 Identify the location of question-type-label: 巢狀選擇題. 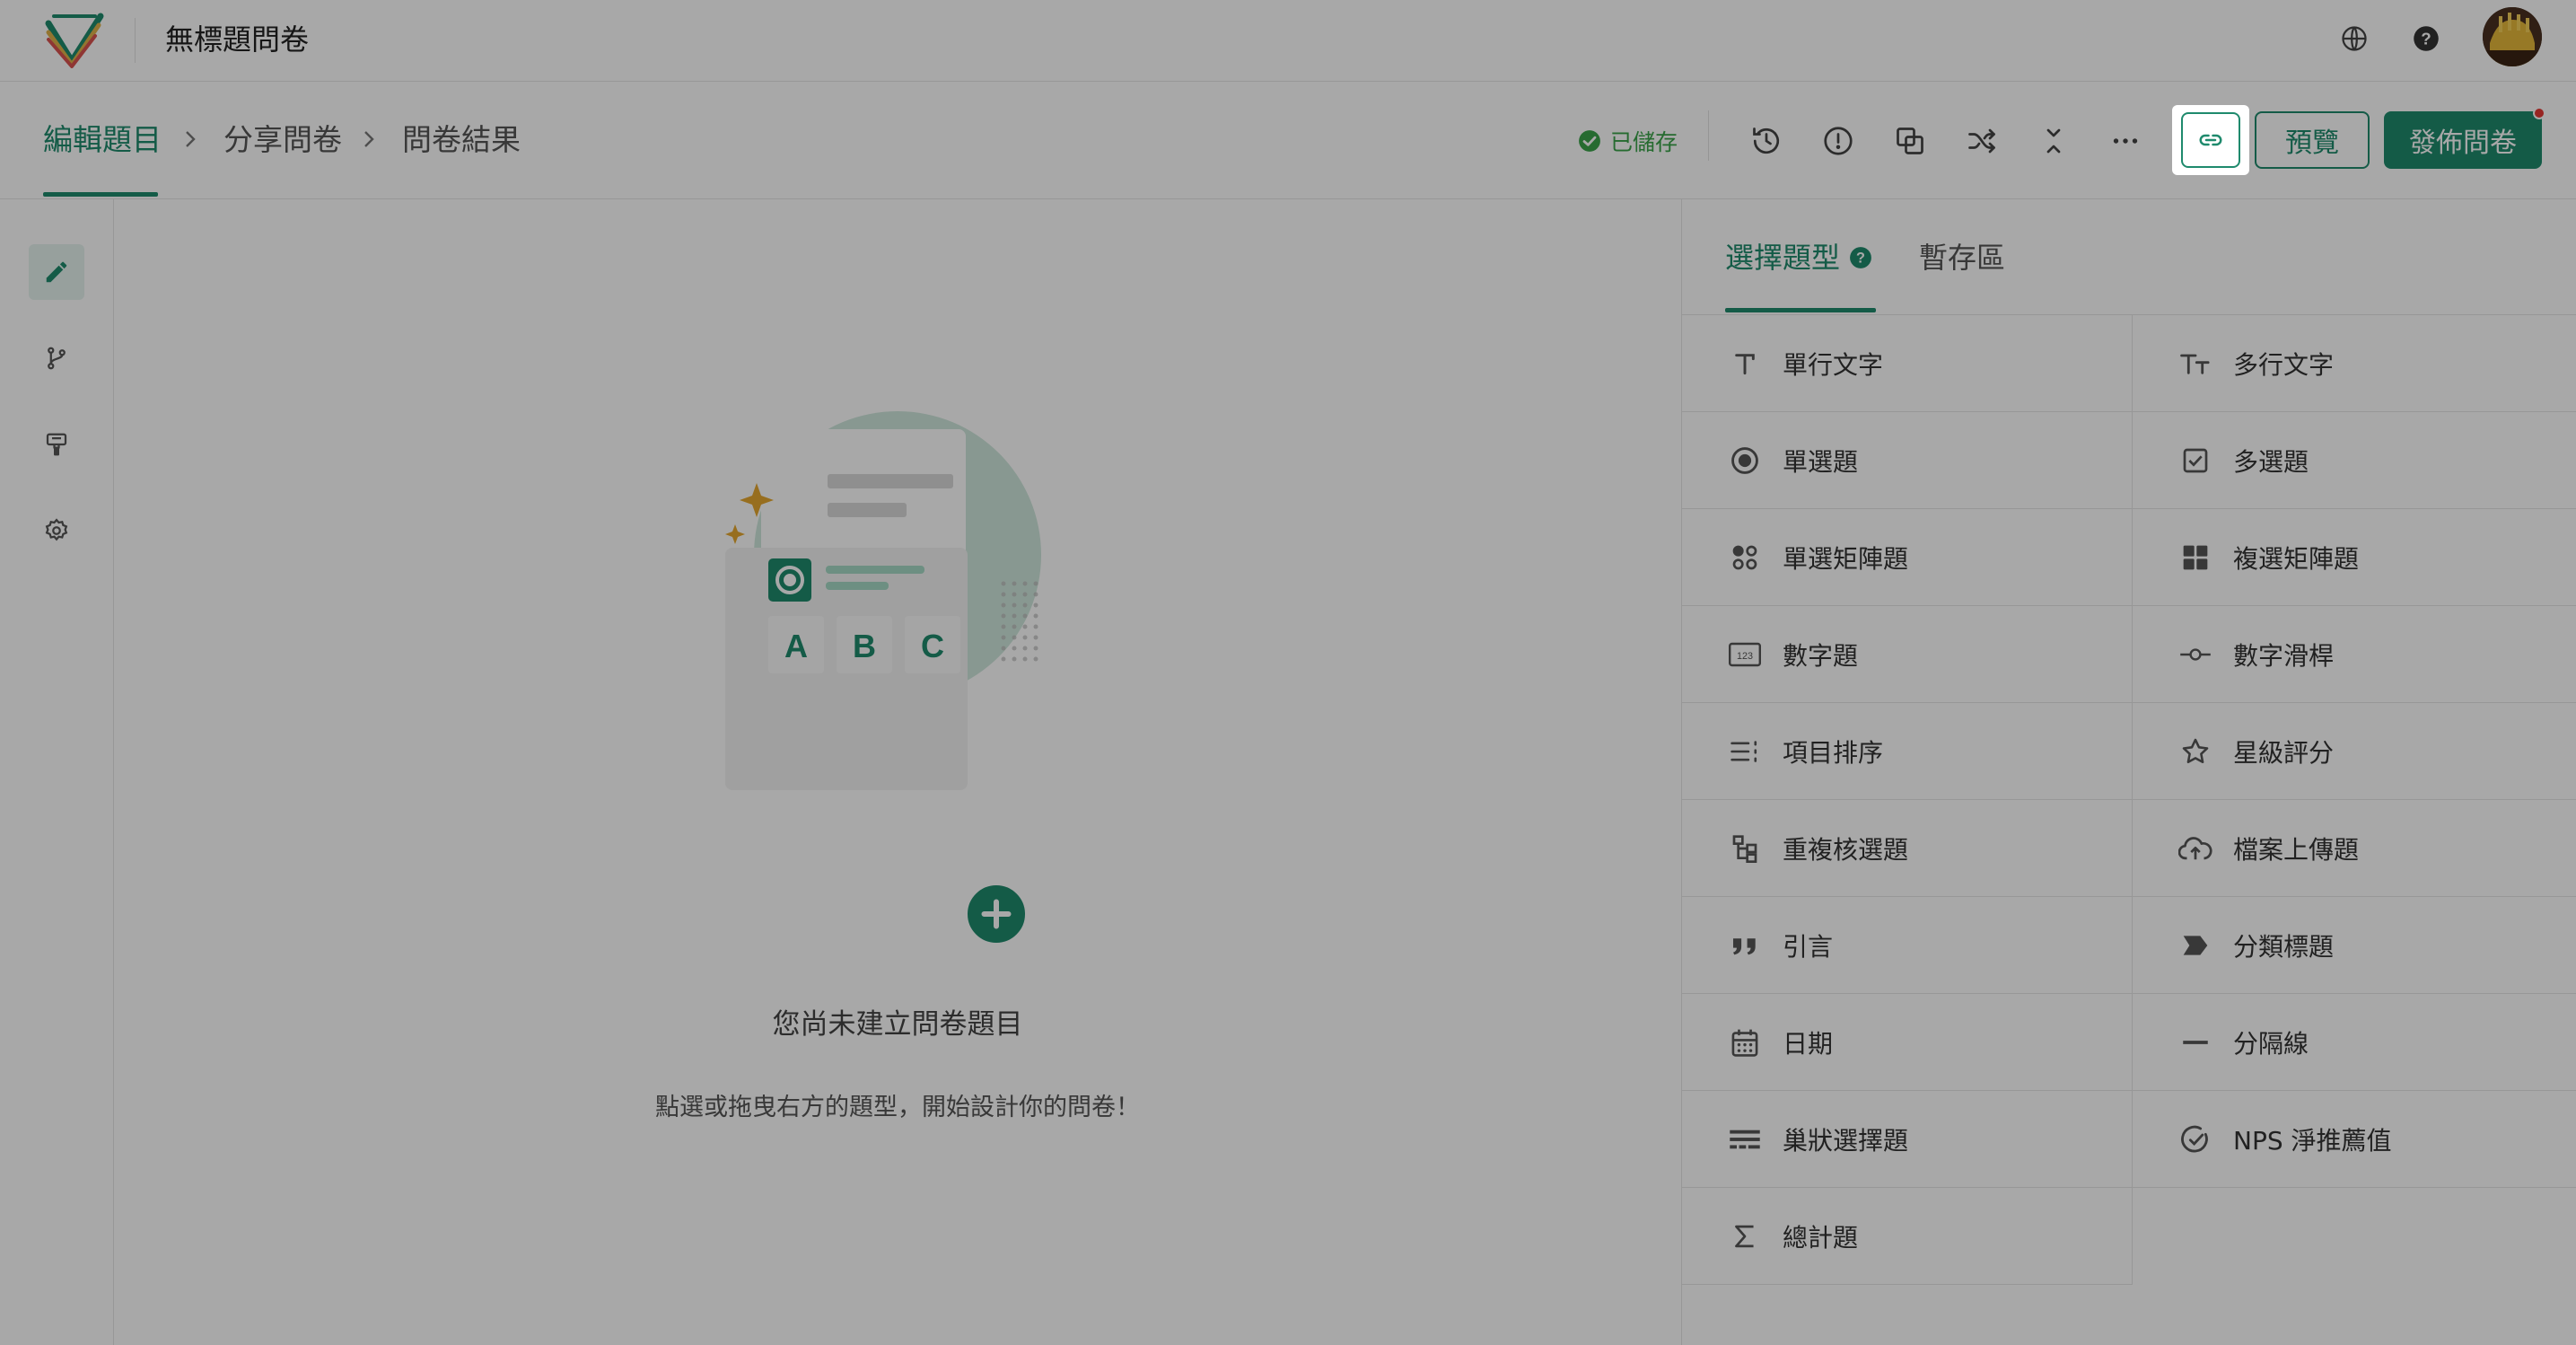
(1846, 1140).